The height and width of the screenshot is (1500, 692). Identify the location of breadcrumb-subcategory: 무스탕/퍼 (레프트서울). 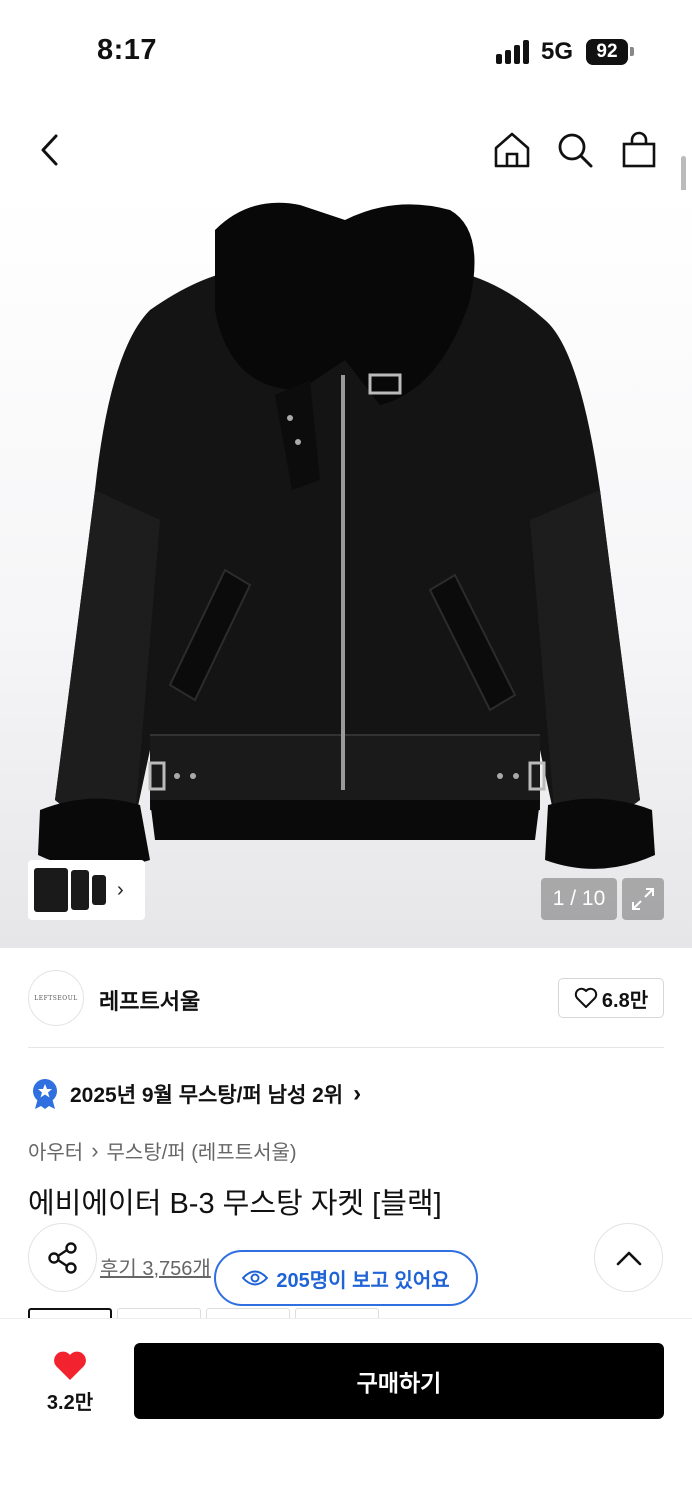
(202, 1150).